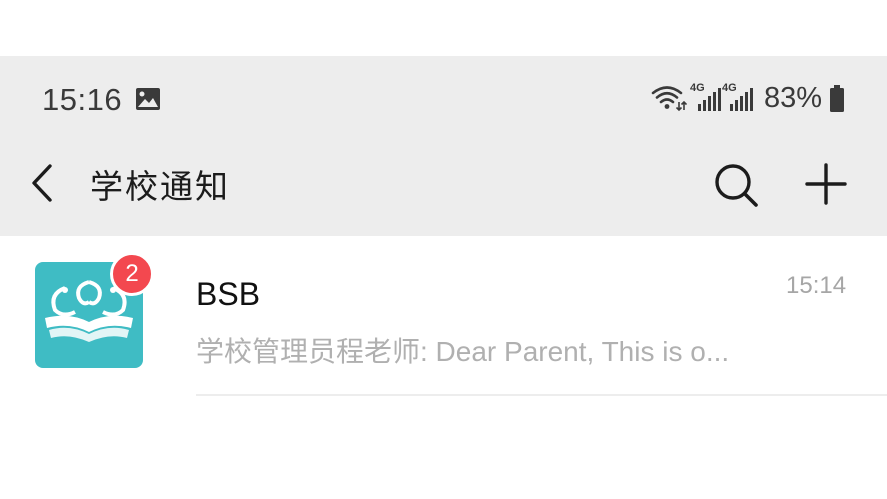 The height and width of the screenshot is (499, 887). What do you see at coordinates (132, 274) in the screenshot?
I see `unread-badge: 2` at bounding box center [132, 274].